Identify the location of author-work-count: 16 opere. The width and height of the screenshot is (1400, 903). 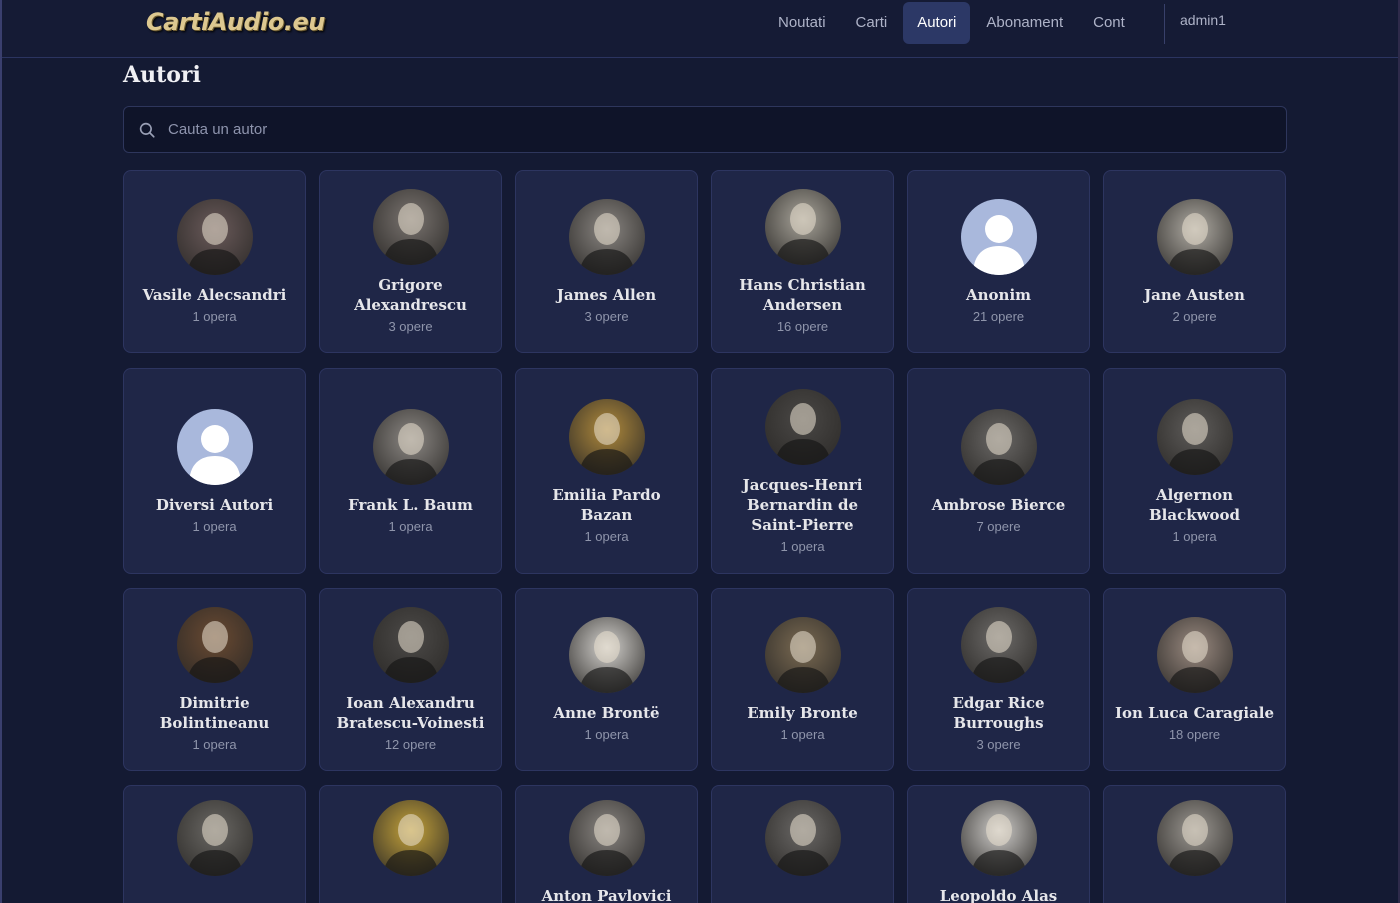
(802, 326).